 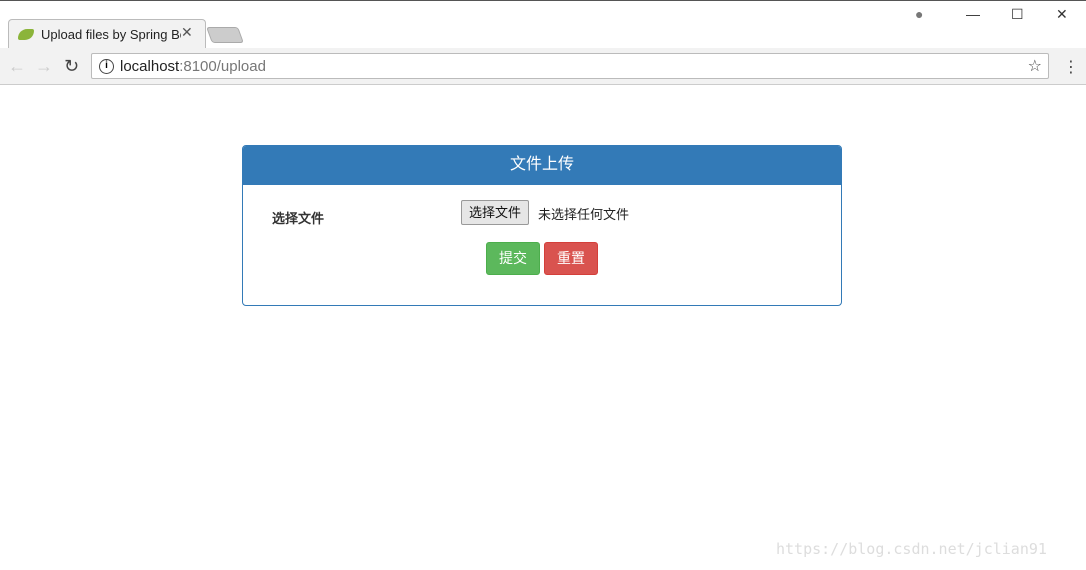 I want to click on submit-button: 提交, so click(x=513, y=258).